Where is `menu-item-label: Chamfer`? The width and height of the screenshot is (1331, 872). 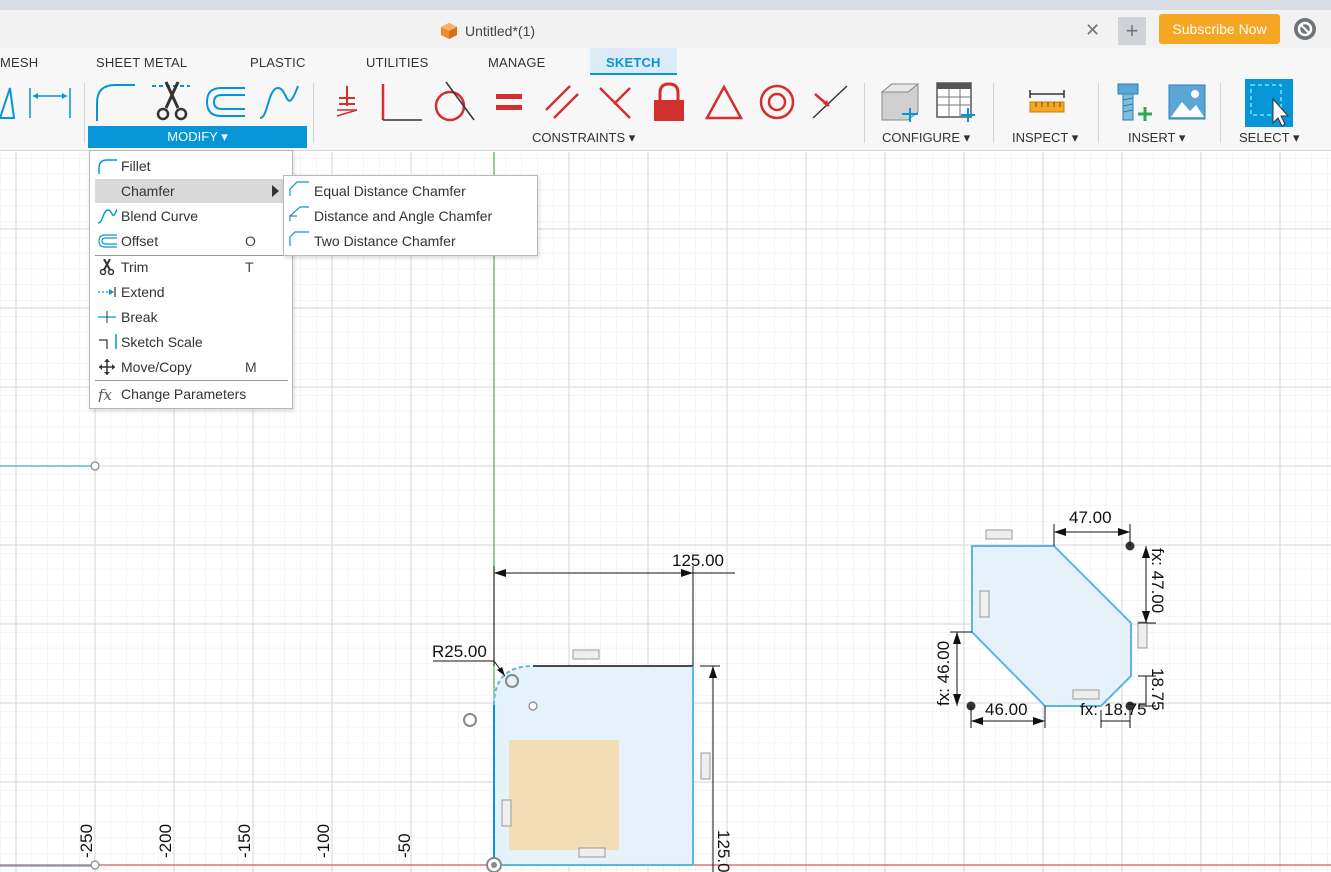 menu-item-label: Chamfer is located at coordinates (148, 191).